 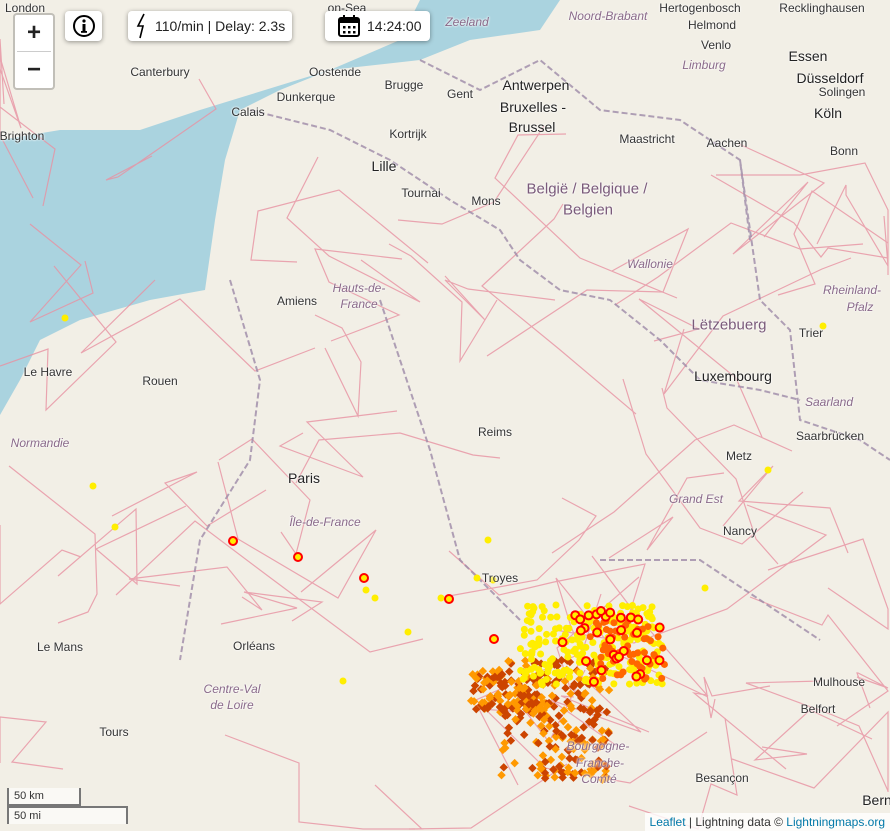 I want to click on place-label: Mons, so click(x=486, y=201).